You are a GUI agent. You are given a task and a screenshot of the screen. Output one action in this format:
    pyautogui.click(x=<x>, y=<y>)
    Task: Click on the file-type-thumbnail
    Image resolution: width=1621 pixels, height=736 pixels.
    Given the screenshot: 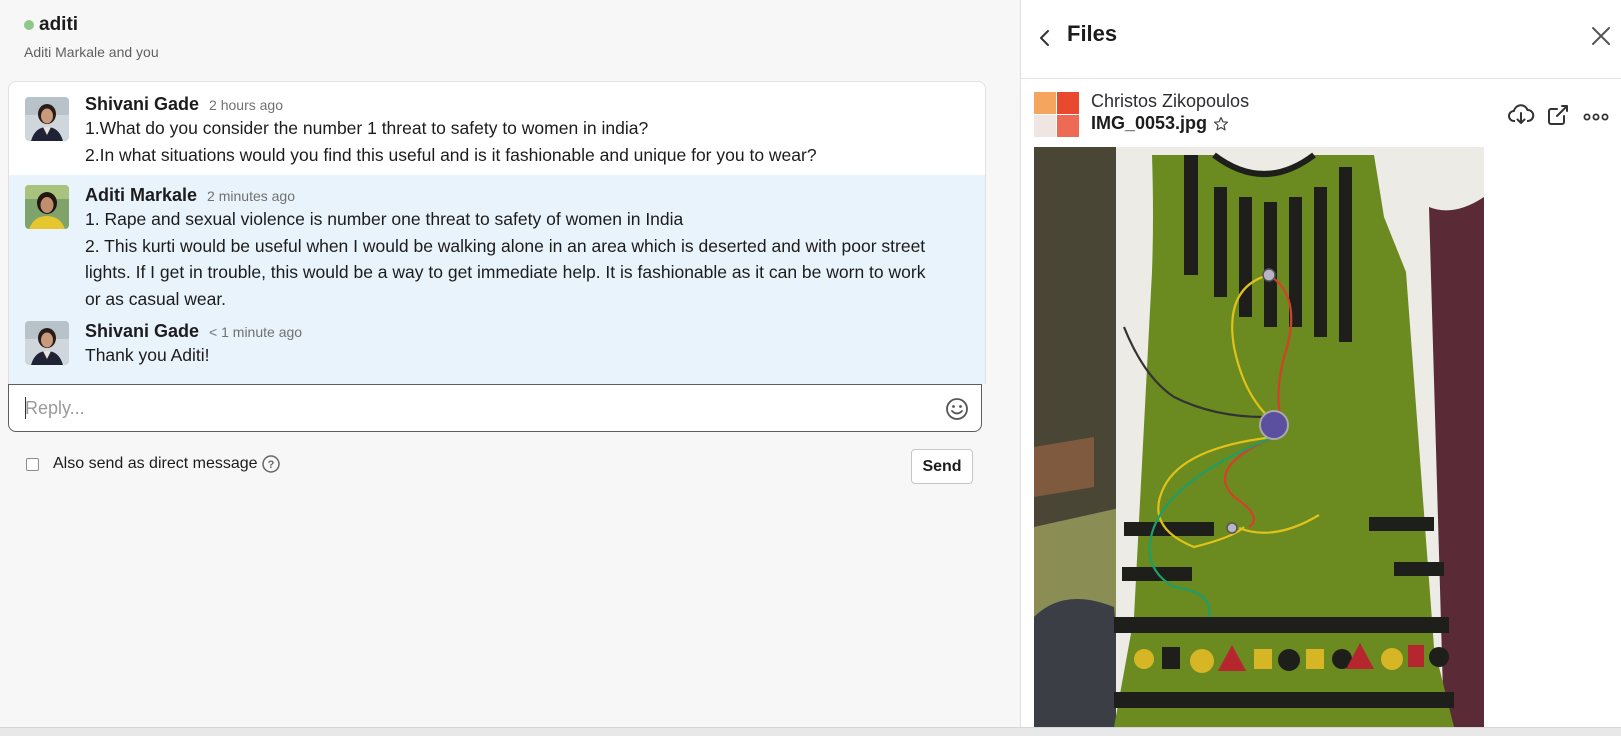 What is the action you would take?
    pyautogui.click(x=1056, y=114)
    